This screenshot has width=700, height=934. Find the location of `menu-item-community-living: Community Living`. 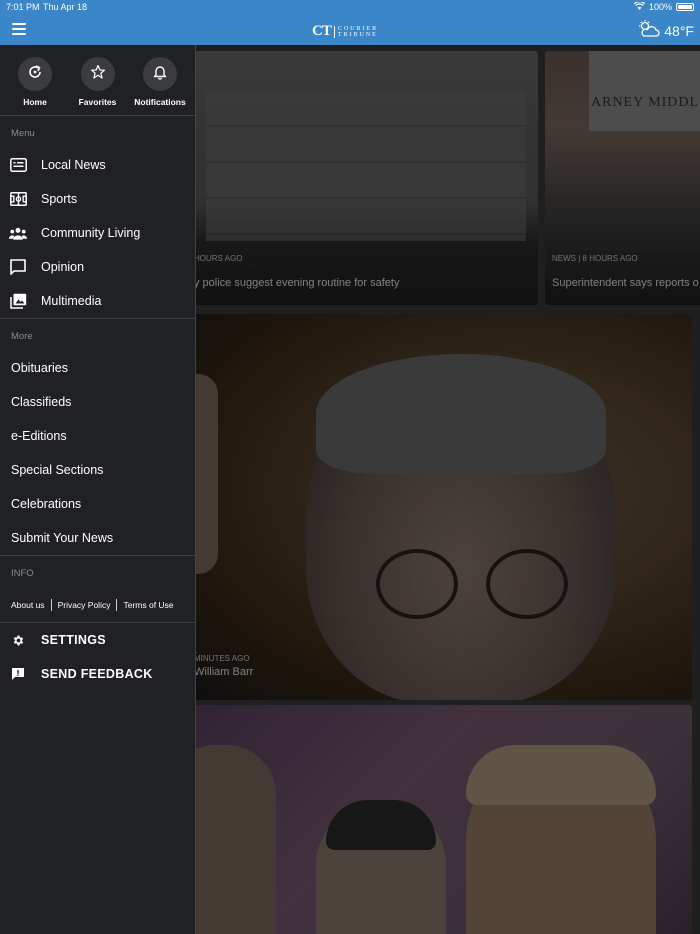

menu-item-community-living: Community Living is located at coordinates (97, 233).